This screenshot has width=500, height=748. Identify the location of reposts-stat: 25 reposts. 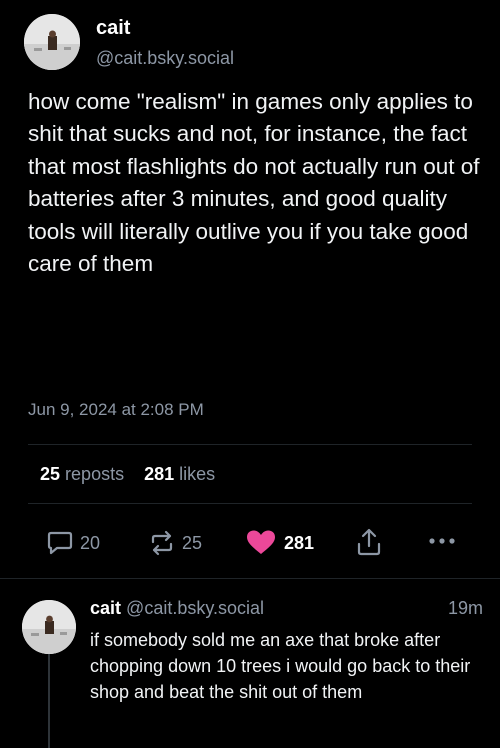
(84, 474).